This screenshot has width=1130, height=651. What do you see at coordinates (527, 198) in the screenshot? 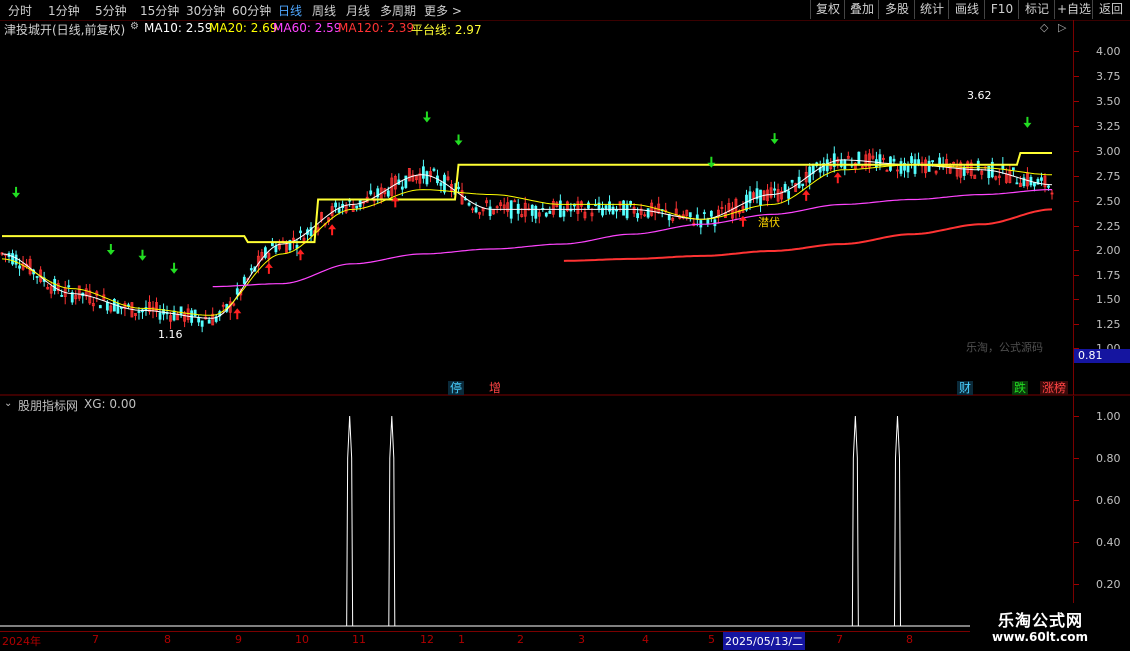
I see `platform-line` at bounding box center [527, 198].